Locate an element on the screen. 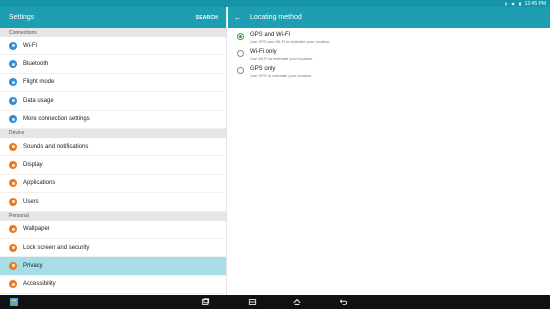 Image resolution: width=550 pixels, height=309 pixels. settings-item-wallpaper: Wallpaper is located at coordinates (113, 230).